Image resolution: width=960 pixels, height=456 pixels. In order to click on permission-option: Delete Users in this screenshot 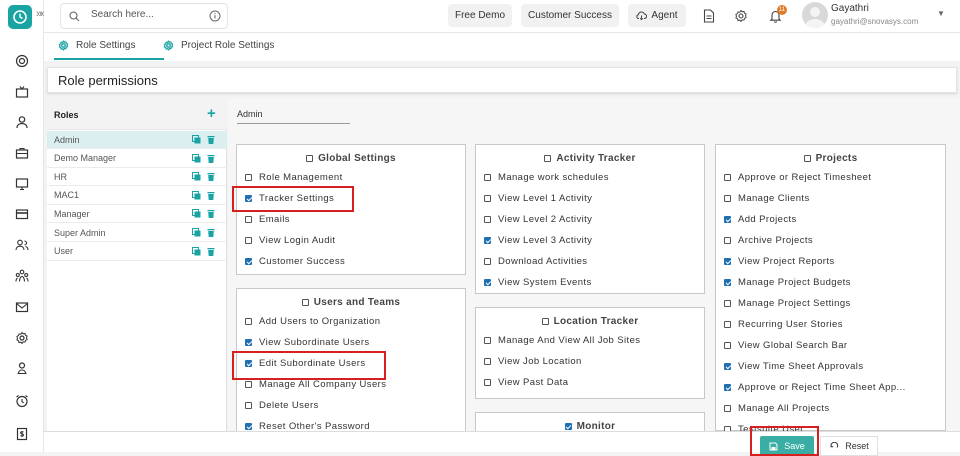, I will do `click(282, 405)`.